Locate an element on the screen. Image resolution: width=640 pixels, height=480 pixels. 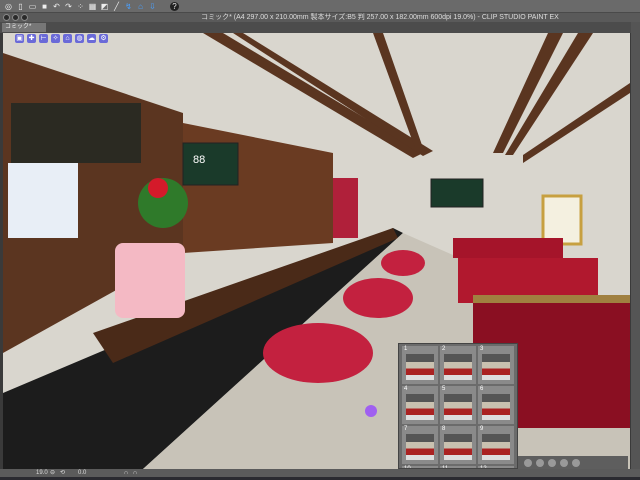
rotate-icon: ✧ is located at coordinates (55, 38).